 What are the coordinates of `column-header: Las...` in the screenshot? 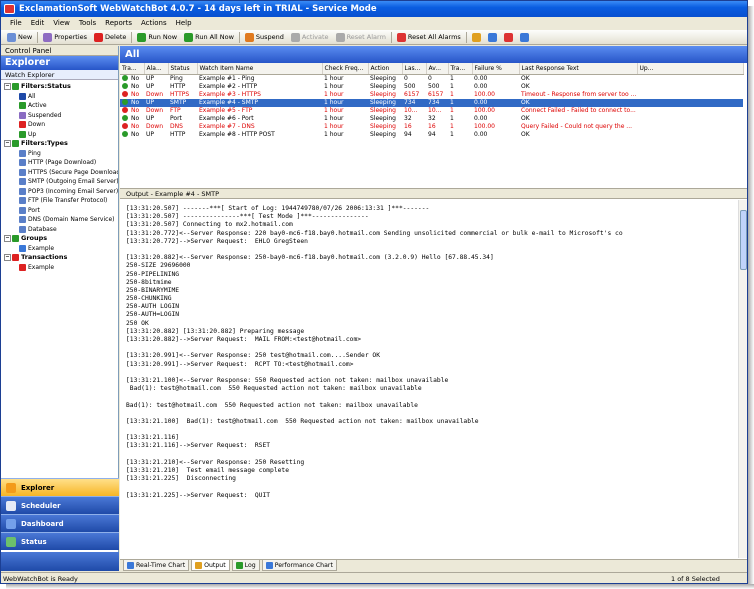 It's located at (414, 69).